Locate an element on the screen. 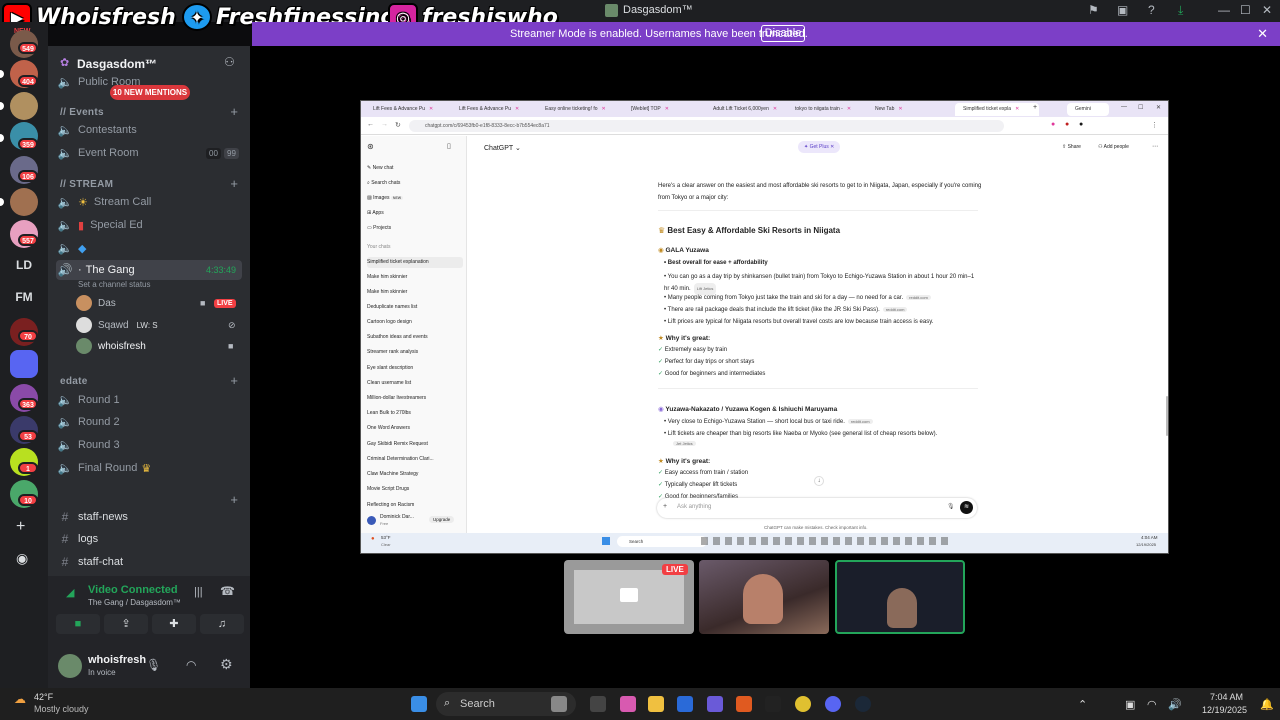 This screenshot has height=720, width=1280. back-icon: ← is located at coordinates (370, 124).